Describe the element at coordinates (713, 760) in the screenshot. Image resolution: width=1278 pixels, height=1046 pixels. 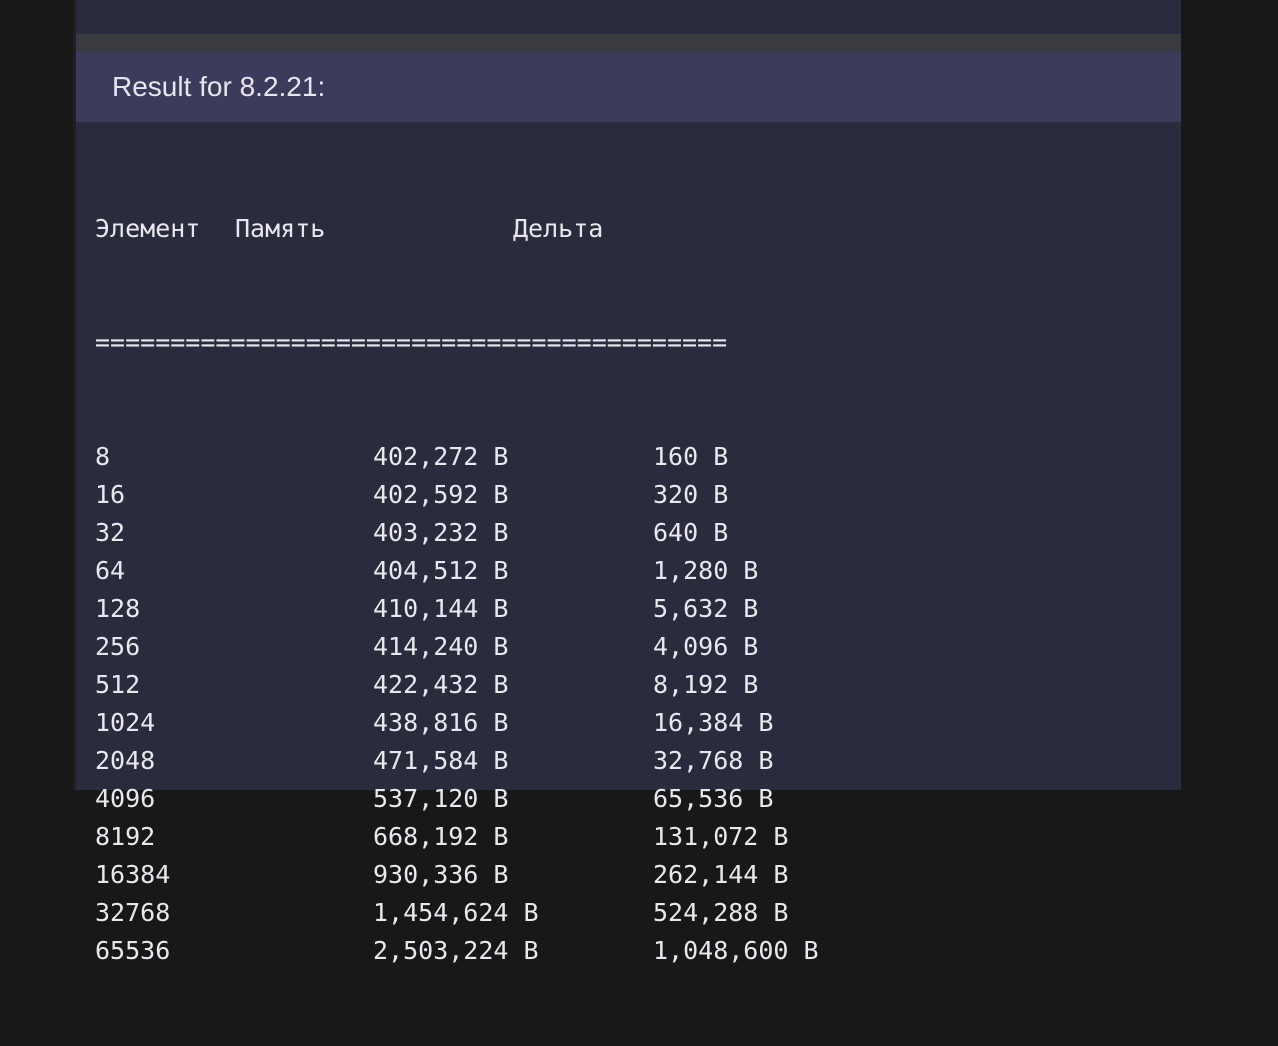
I see `delta-cell: 32,768 B` at that location.